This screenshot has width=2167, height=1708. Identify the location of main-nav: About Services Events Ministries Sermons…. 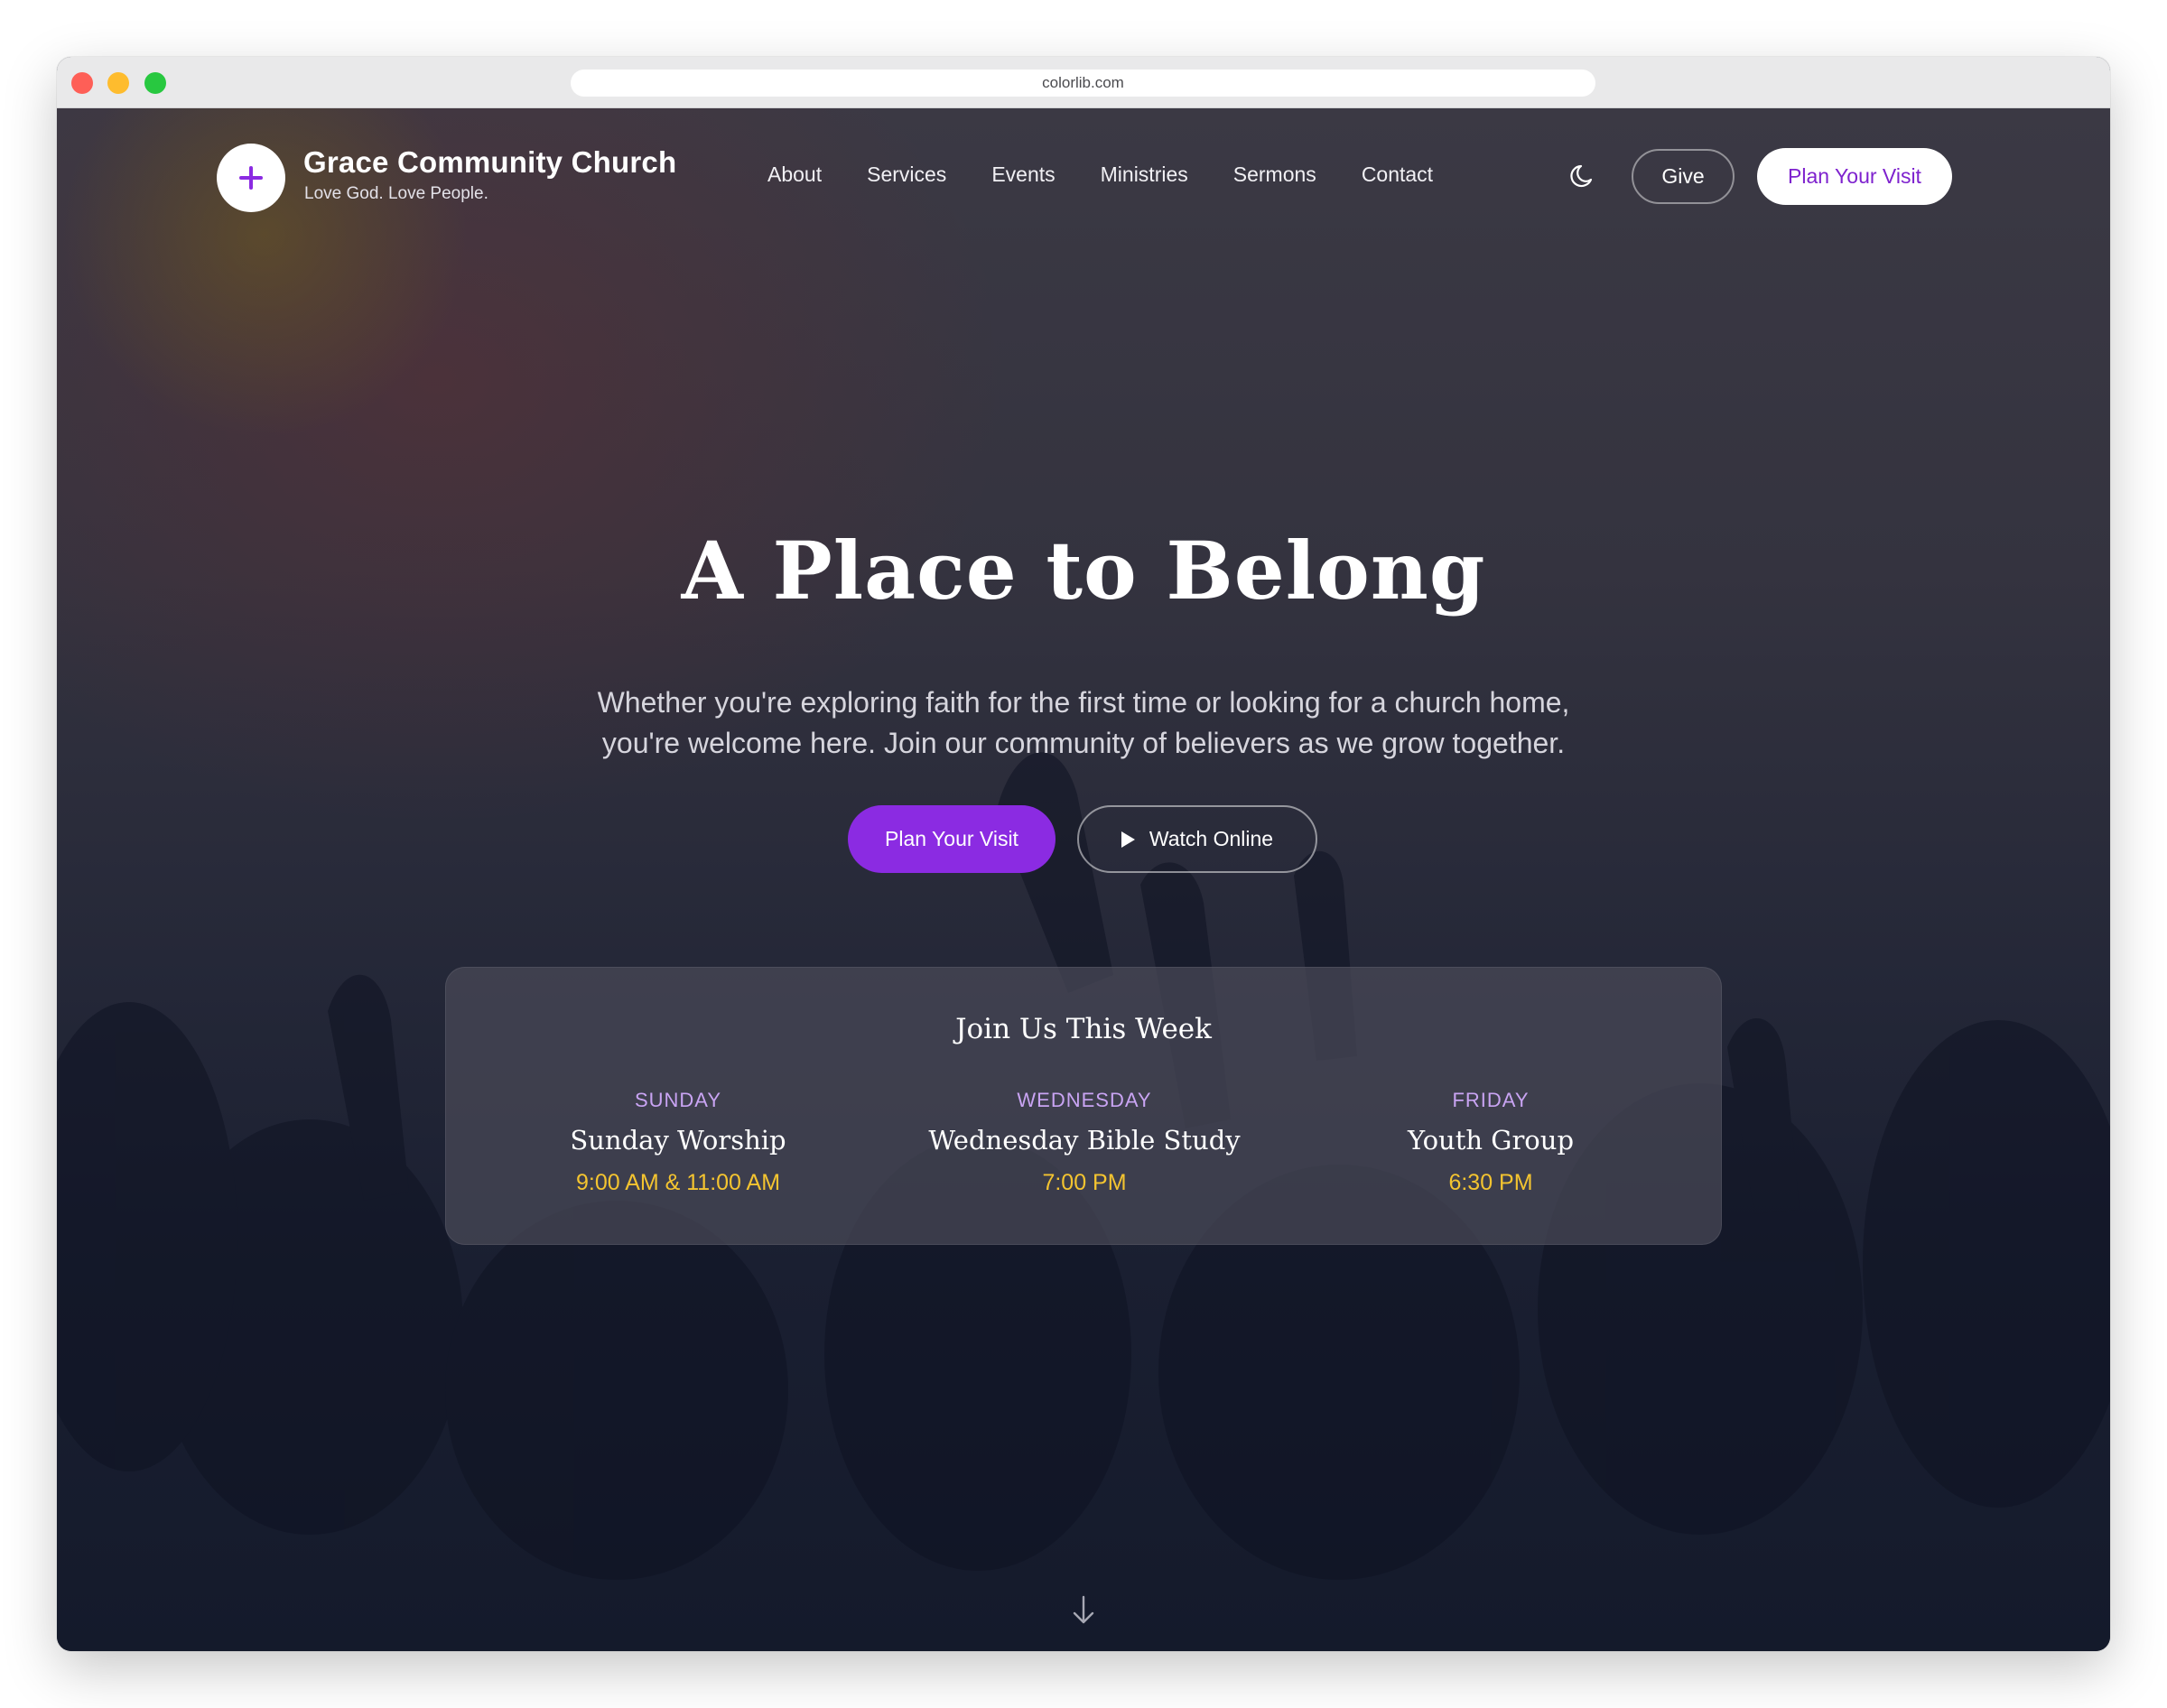
(1122, 174).